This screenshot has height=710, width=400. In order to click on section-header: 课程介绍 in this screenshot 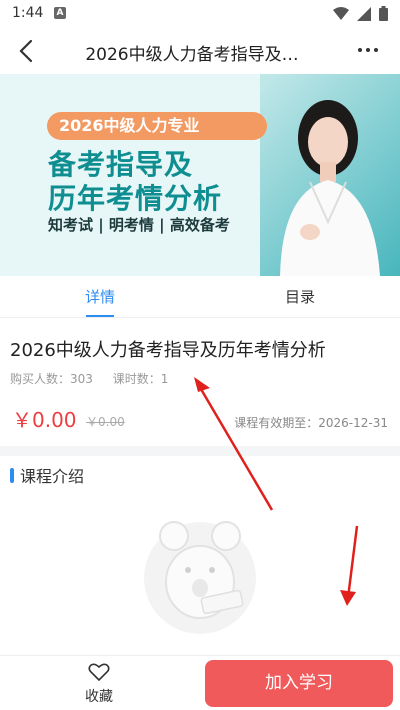, I will do `click(47, 475)`.